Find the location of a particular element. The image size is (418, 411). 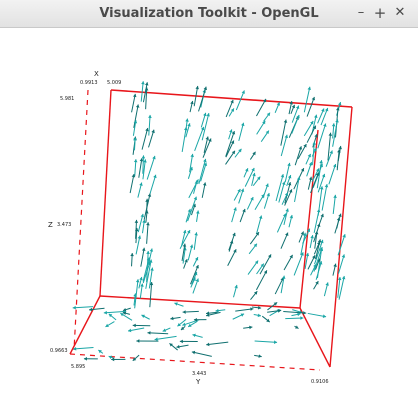

y-axis-mid-label: 3.443 is located at coordinates (199, 374).